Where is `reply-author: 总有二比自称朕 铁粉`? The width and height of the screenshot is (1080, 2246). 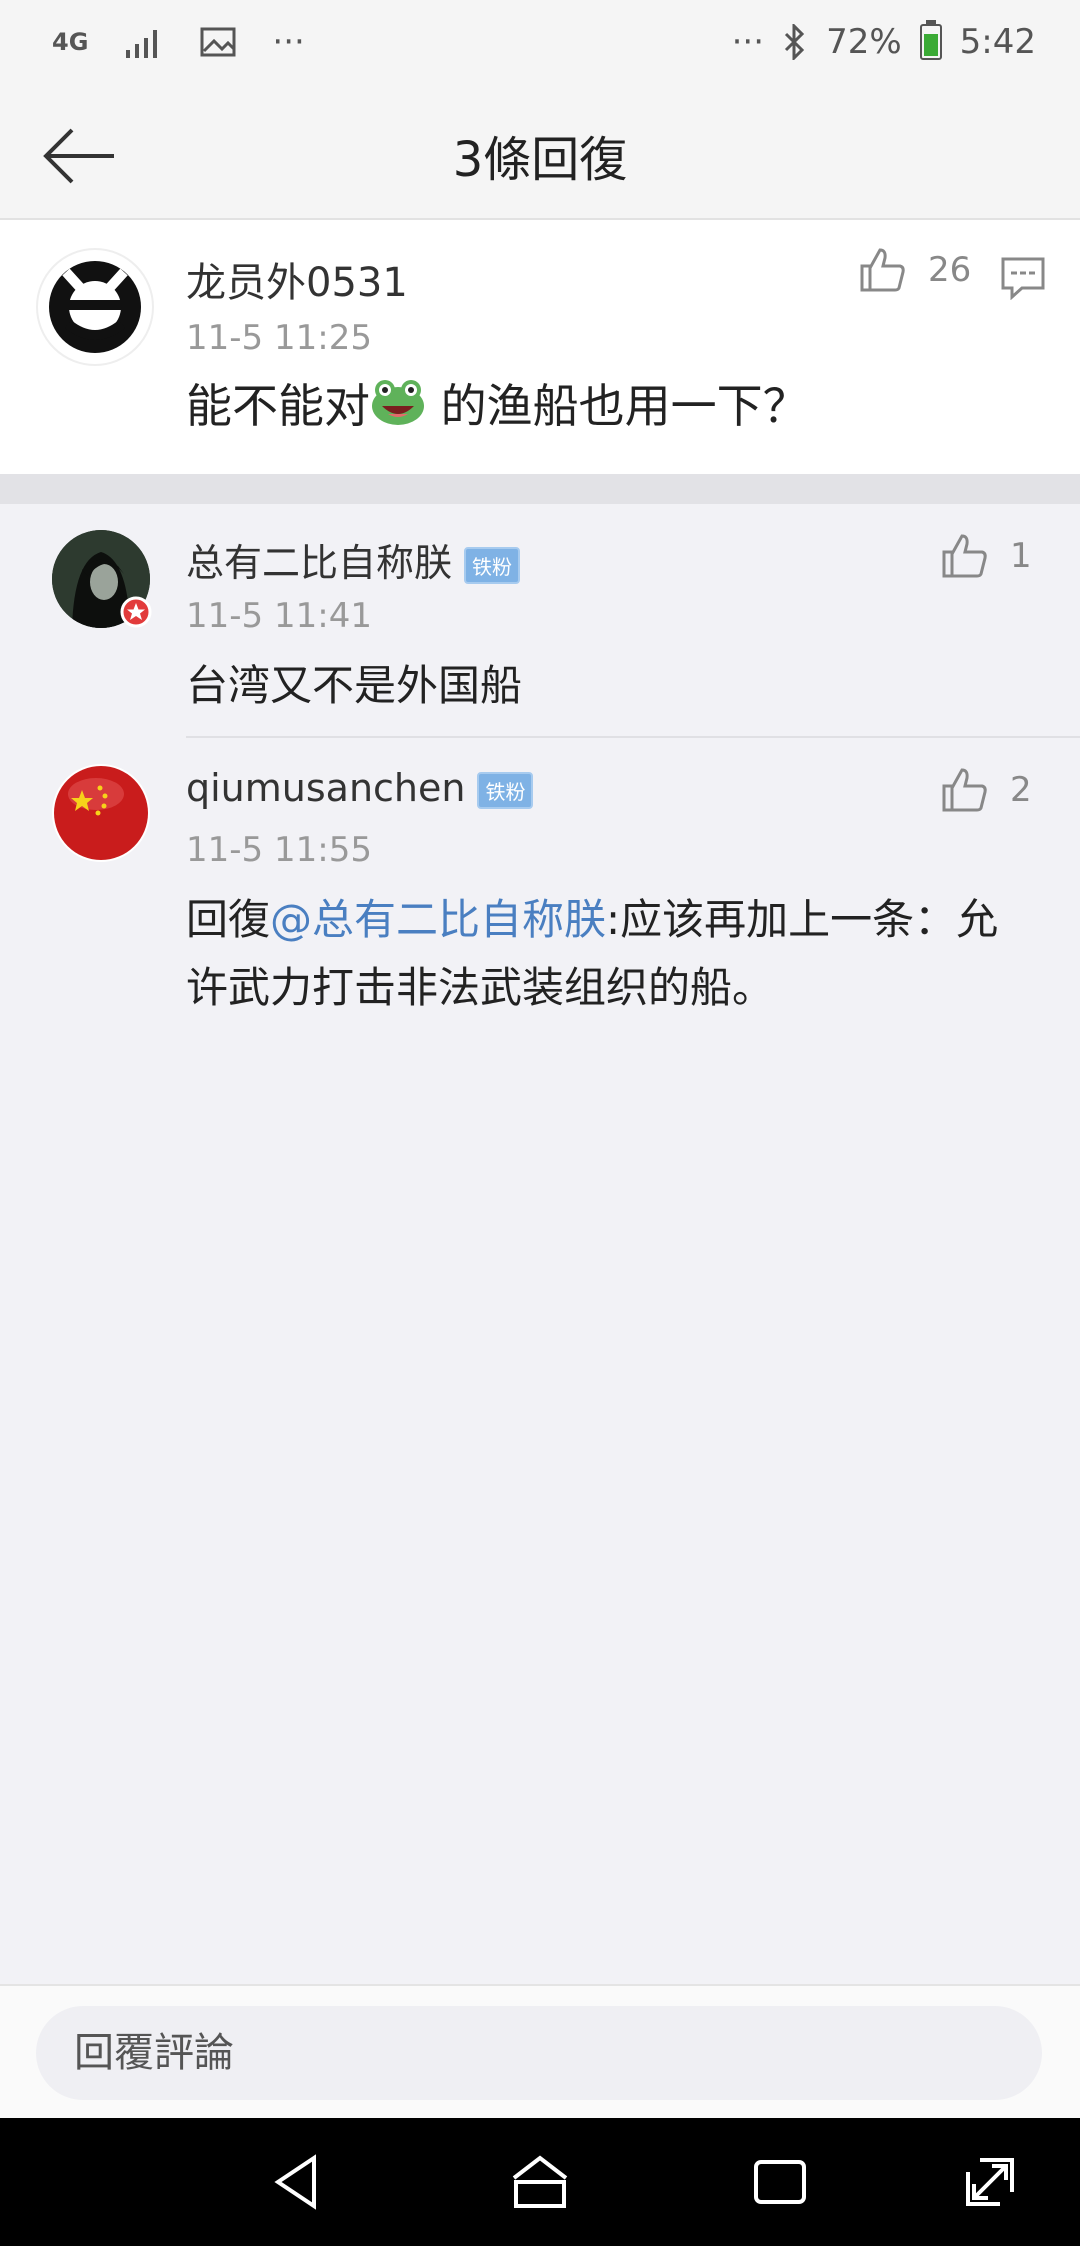
reply-author: 总有二比自称朕 铁粉 is located at coordinates (353, 559).